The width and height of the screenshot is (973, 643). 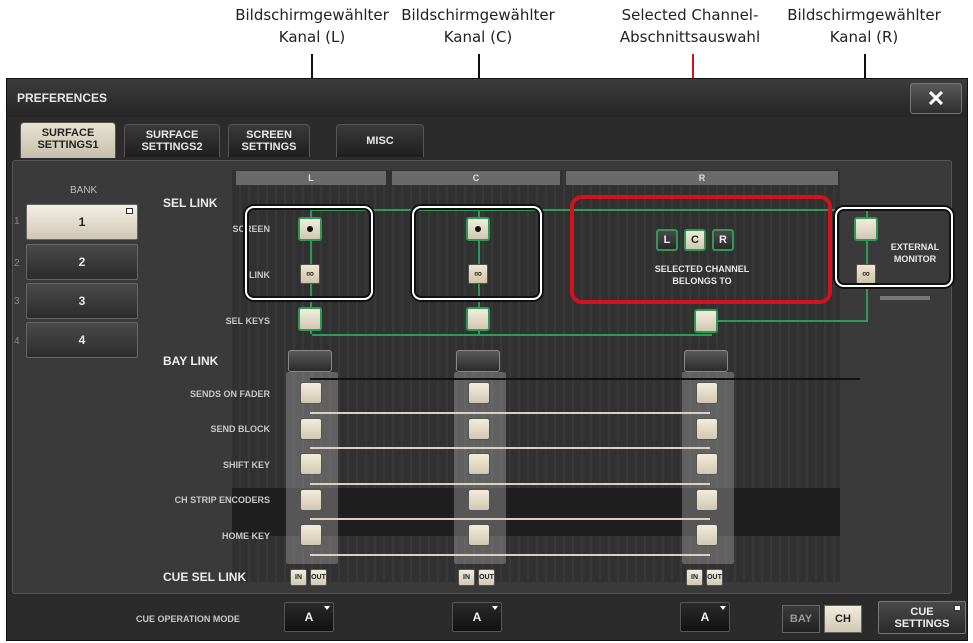 I want to click on sel-keys-r-button, so click(x=706, y=321).